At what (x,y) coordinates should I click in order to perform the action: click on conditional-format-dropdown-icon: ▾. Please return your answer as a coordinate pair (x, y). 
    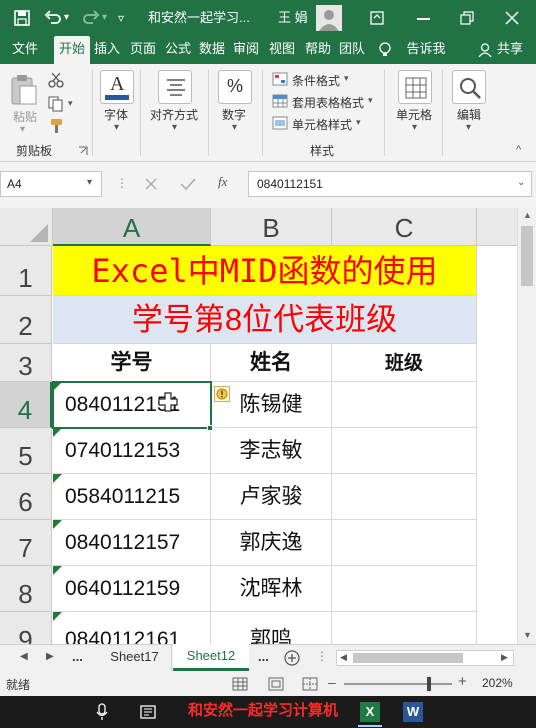
    Looking at the image, I should click on (346, 78).